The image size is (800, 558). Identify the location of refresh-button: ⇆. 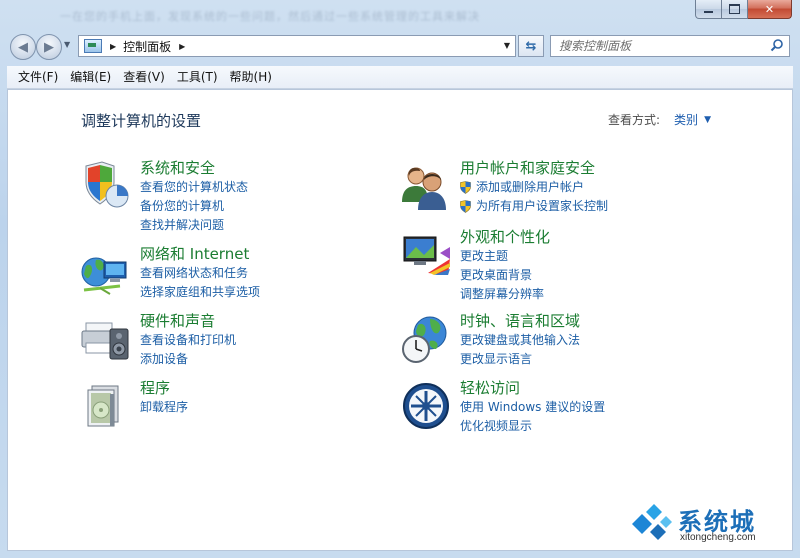
(531, 46).